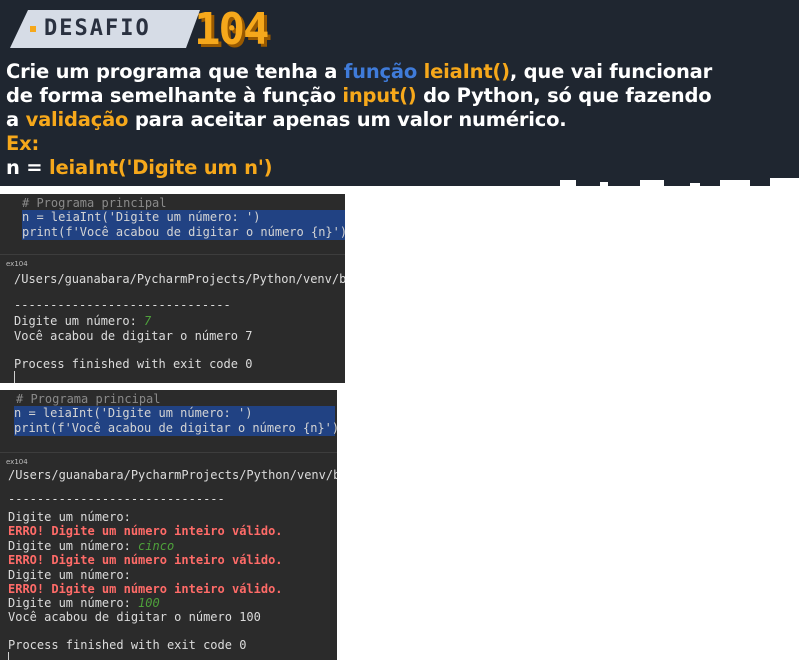  I want to click on keyword-input: input(), so click(379, 95).